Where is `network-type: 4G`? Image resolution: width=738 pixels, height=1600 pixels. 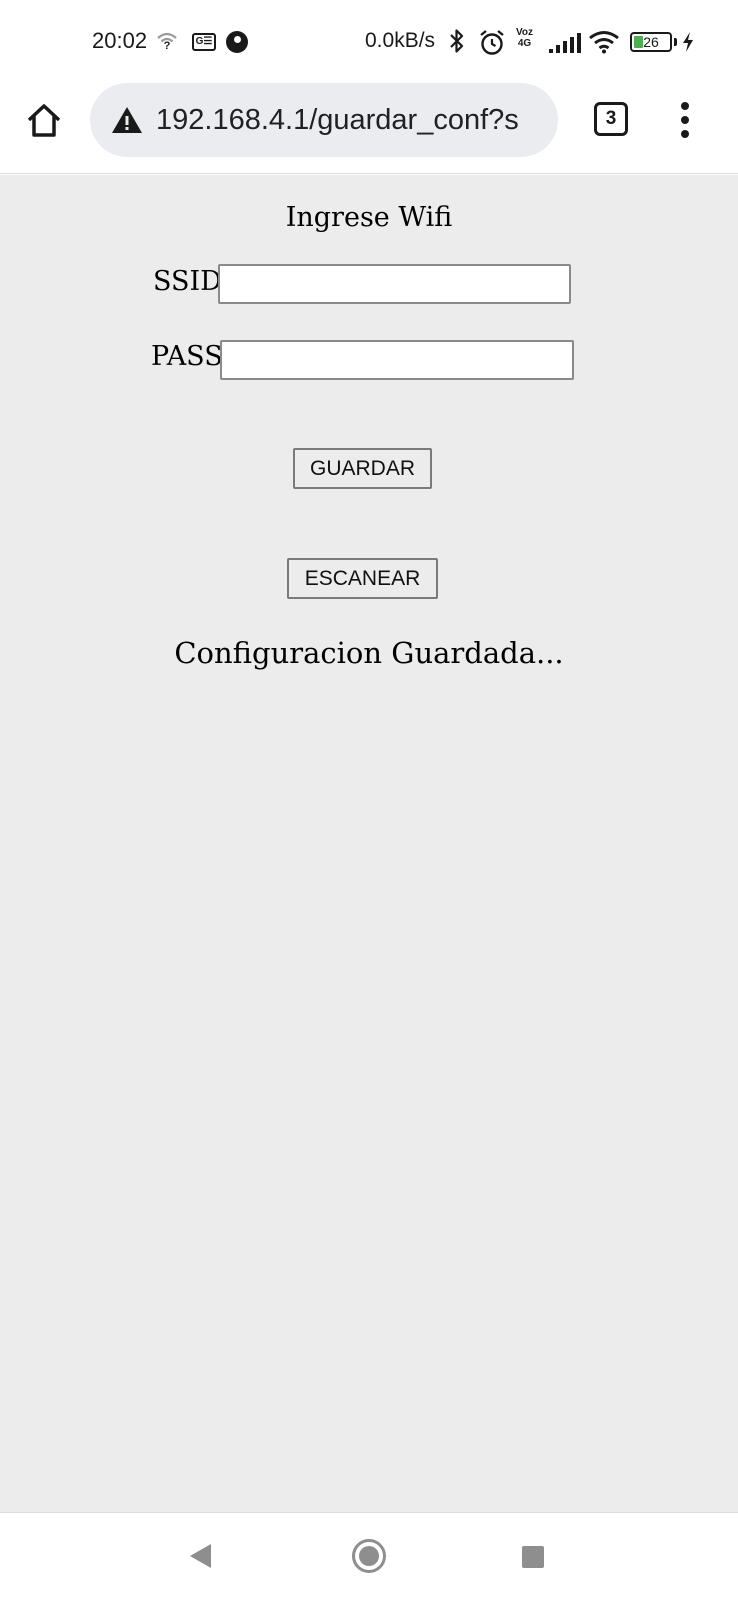
network-type: 4G is located at coordinates (524, 43).